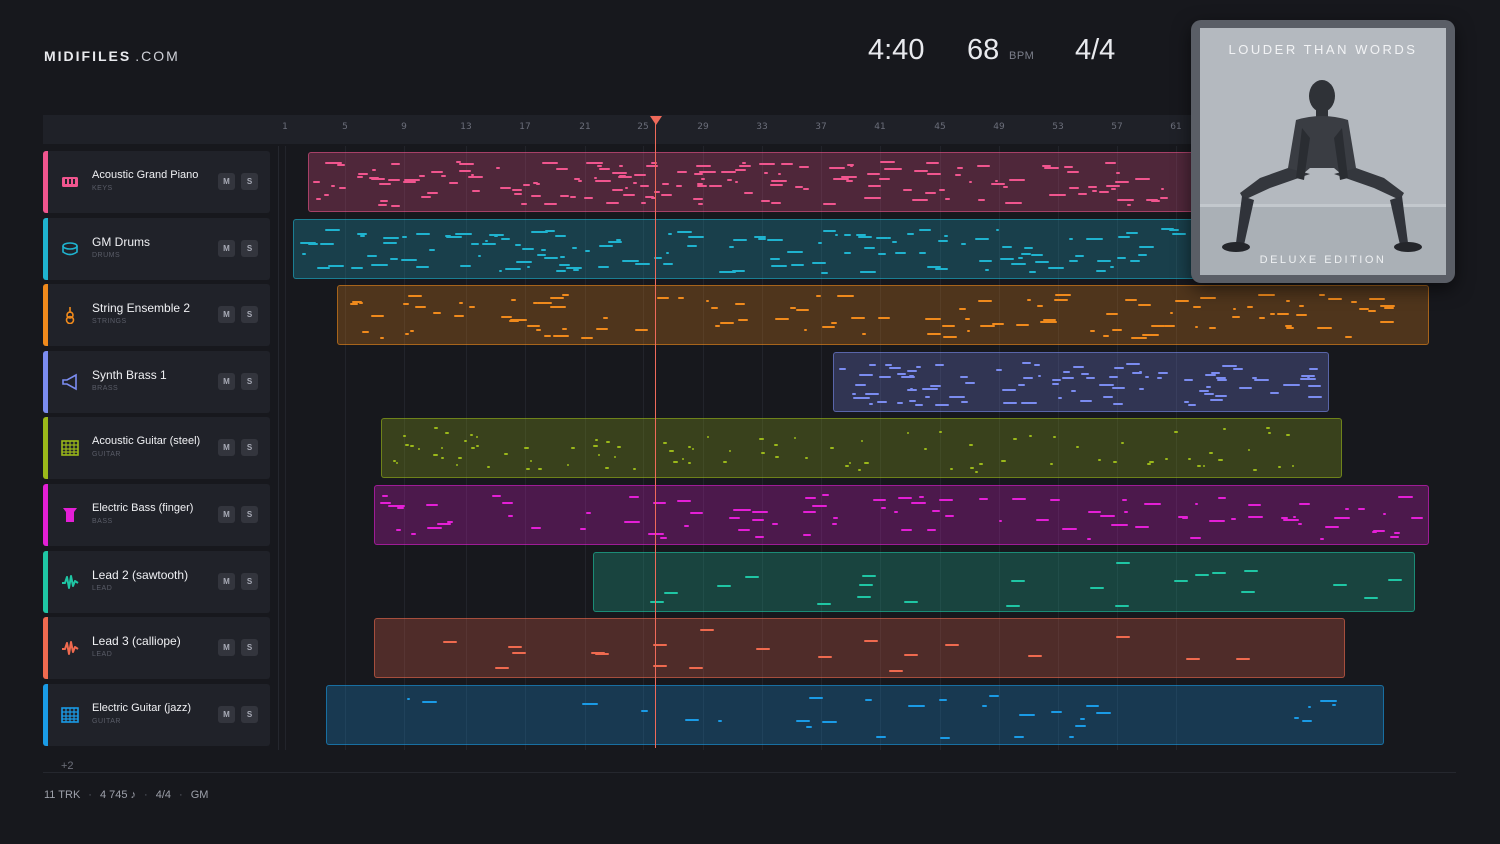 The image size is (1500, 844). I want to click on track-row: GM Drums DRUMS M S, so click(156, 249).